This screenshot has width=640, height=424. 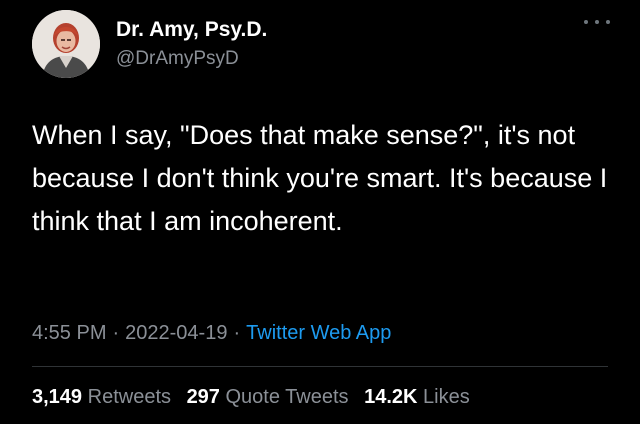 What do you see at coordinates (177, 59) in the screenshot?
I see `author-handle: @DrAmyPsyD` at bounding box center [177, 59].